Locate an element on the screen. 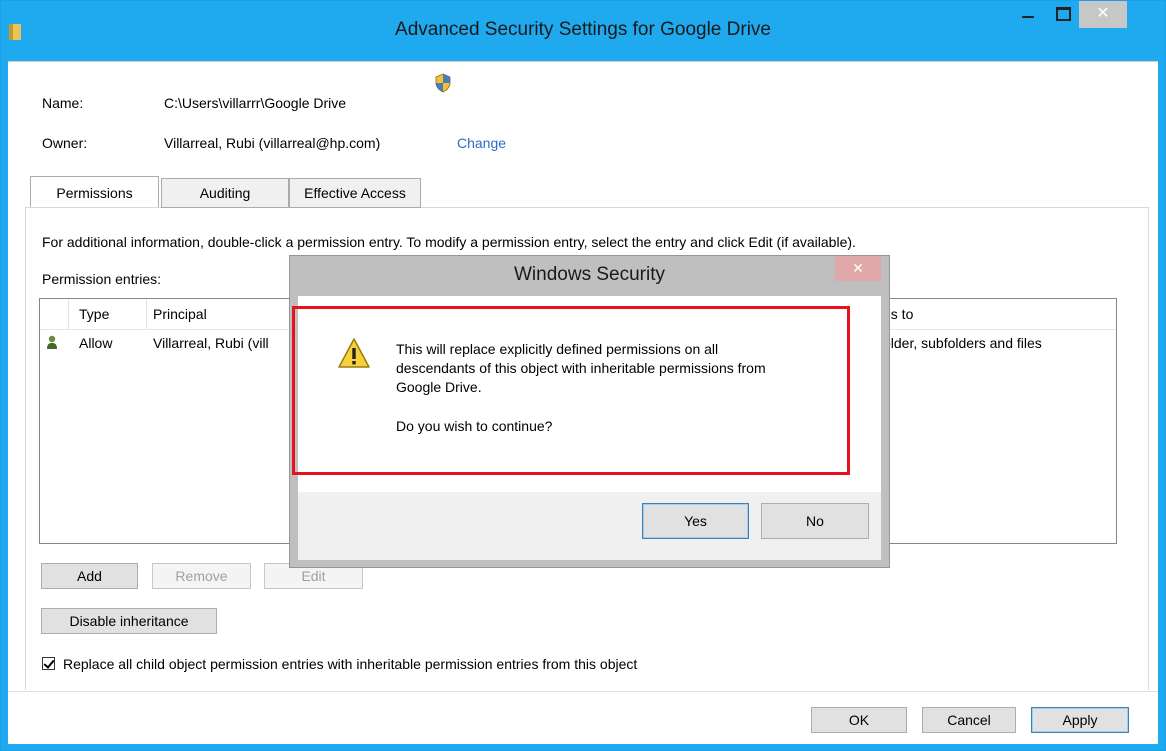  tab-auditing: Auditing is located at coordinates (225, 193).